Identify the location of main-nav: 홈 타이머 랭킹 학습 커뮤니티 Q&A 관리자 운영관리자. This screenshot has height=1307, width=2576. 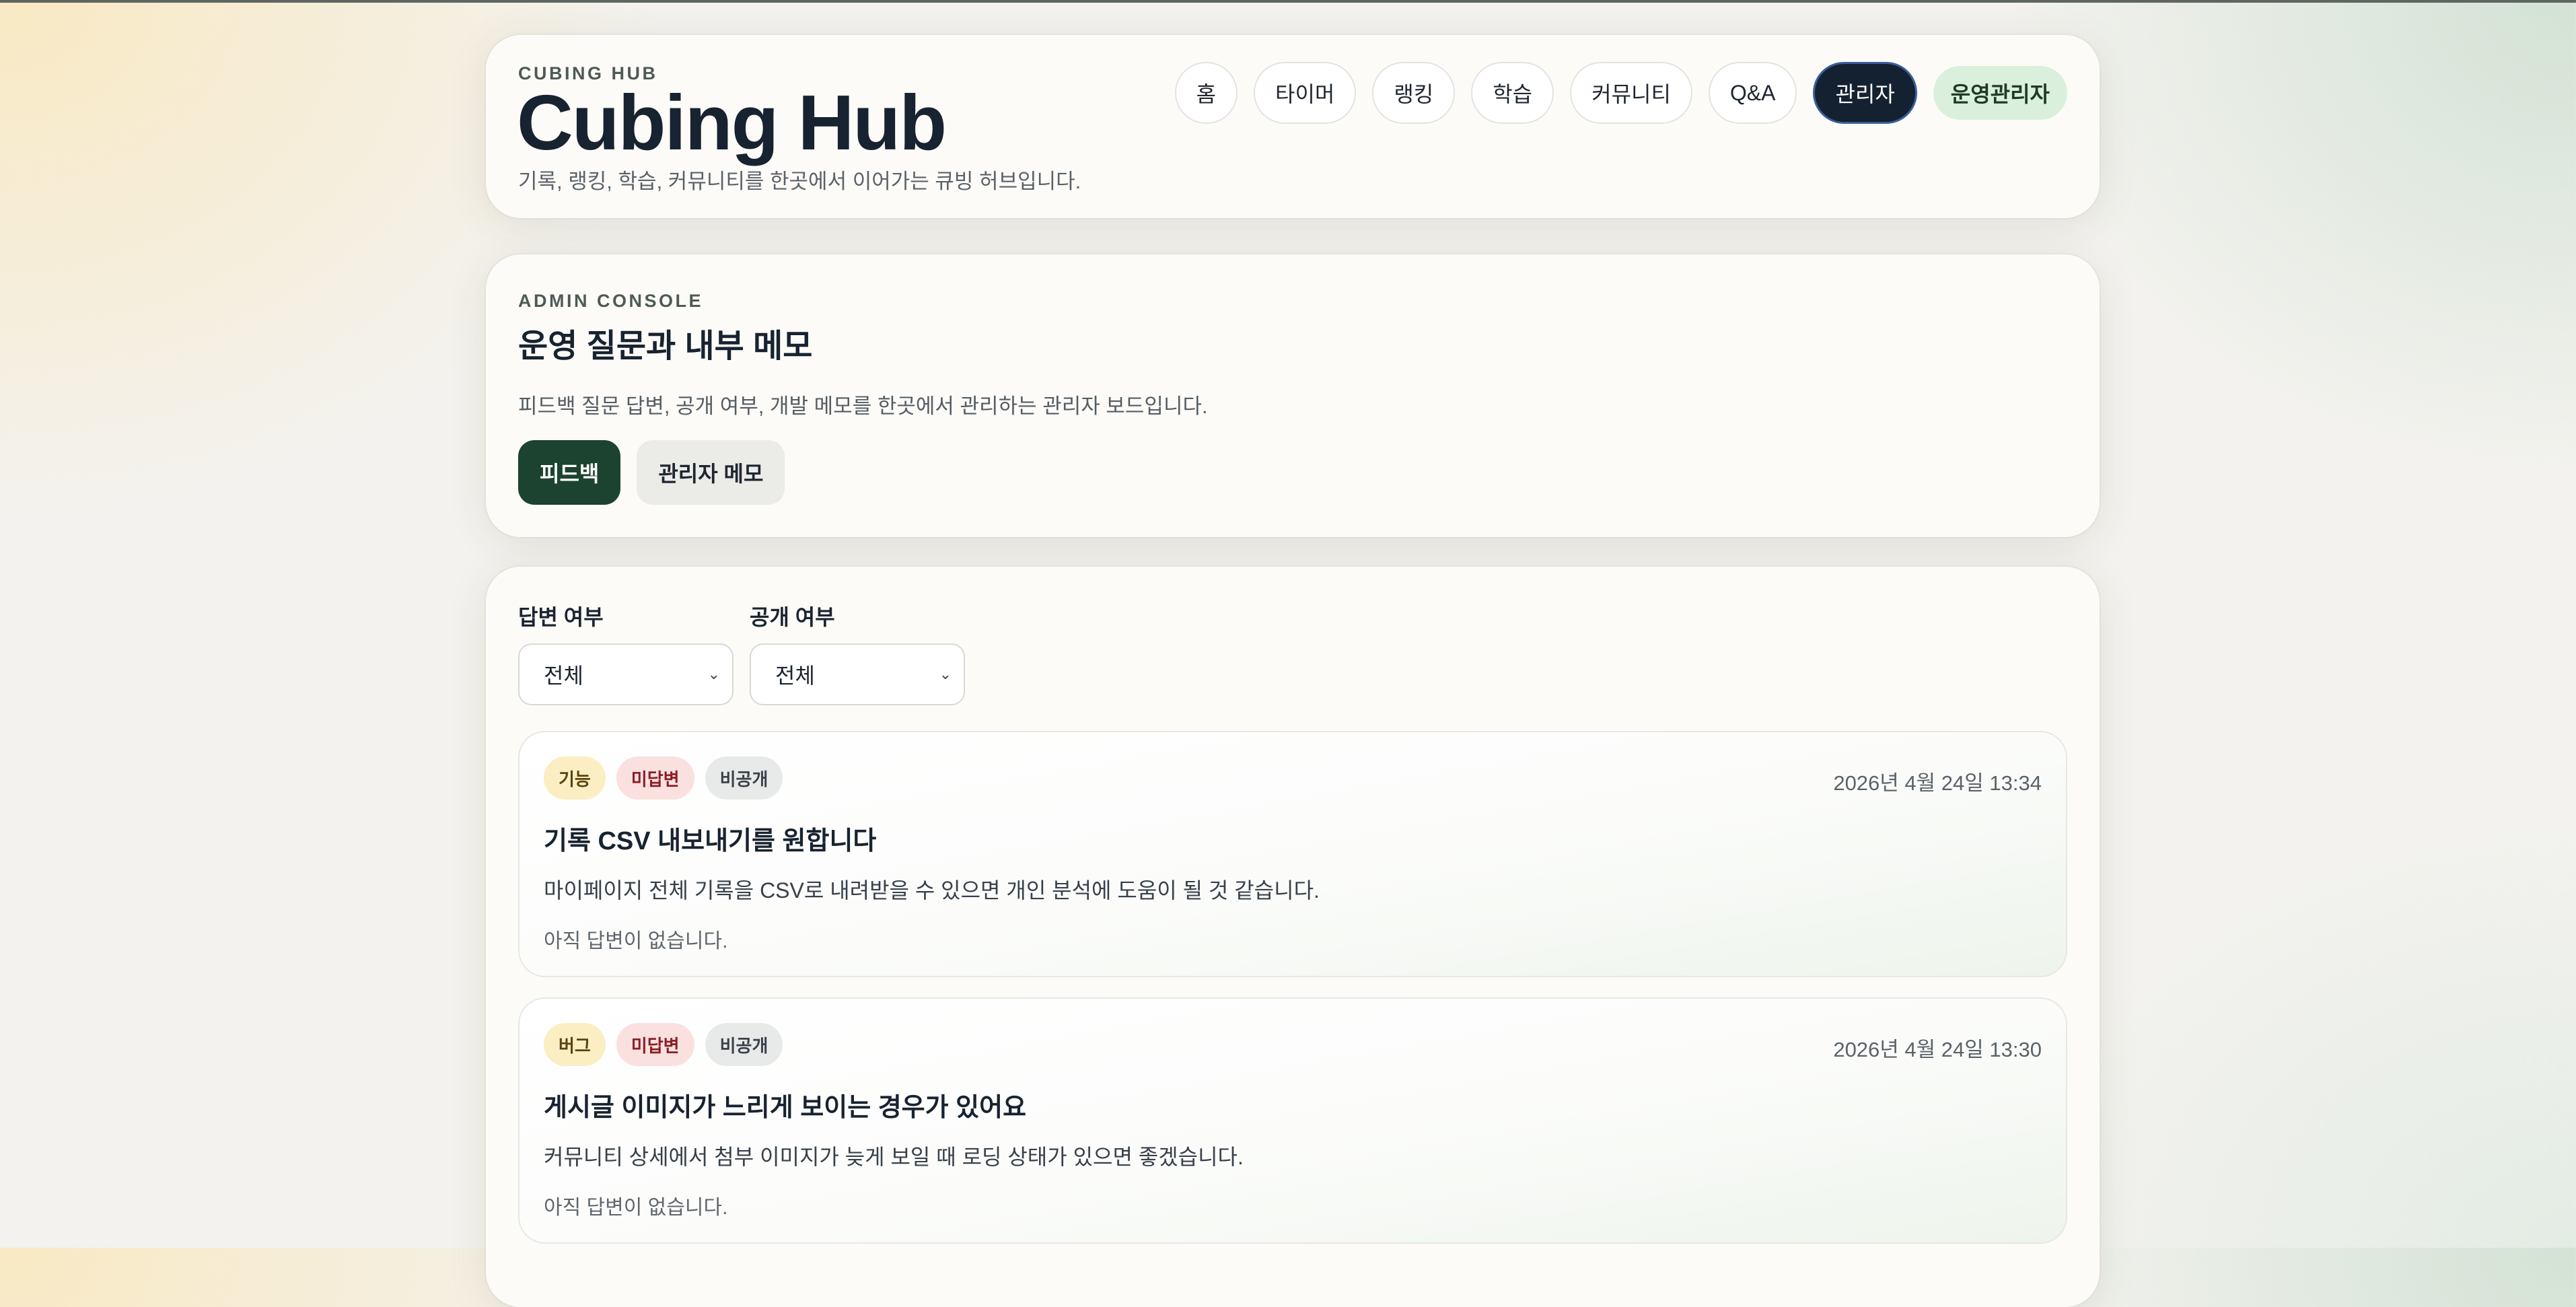
(1620, 93).